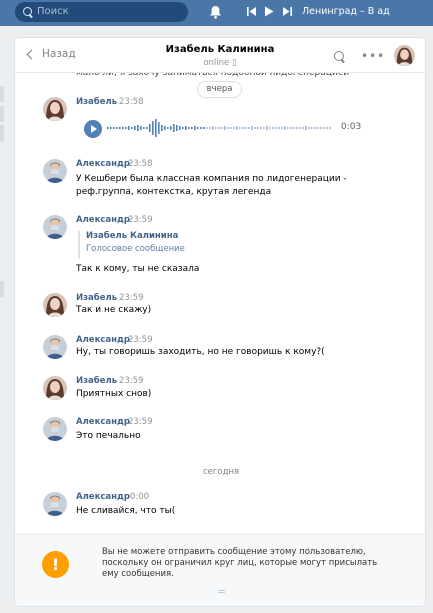 This screenshot has height=613, width=433. What do you see at coordinates (219, 89) in the screenshot?
I see `date-separator: вчера` at bounding box center [219, 89].